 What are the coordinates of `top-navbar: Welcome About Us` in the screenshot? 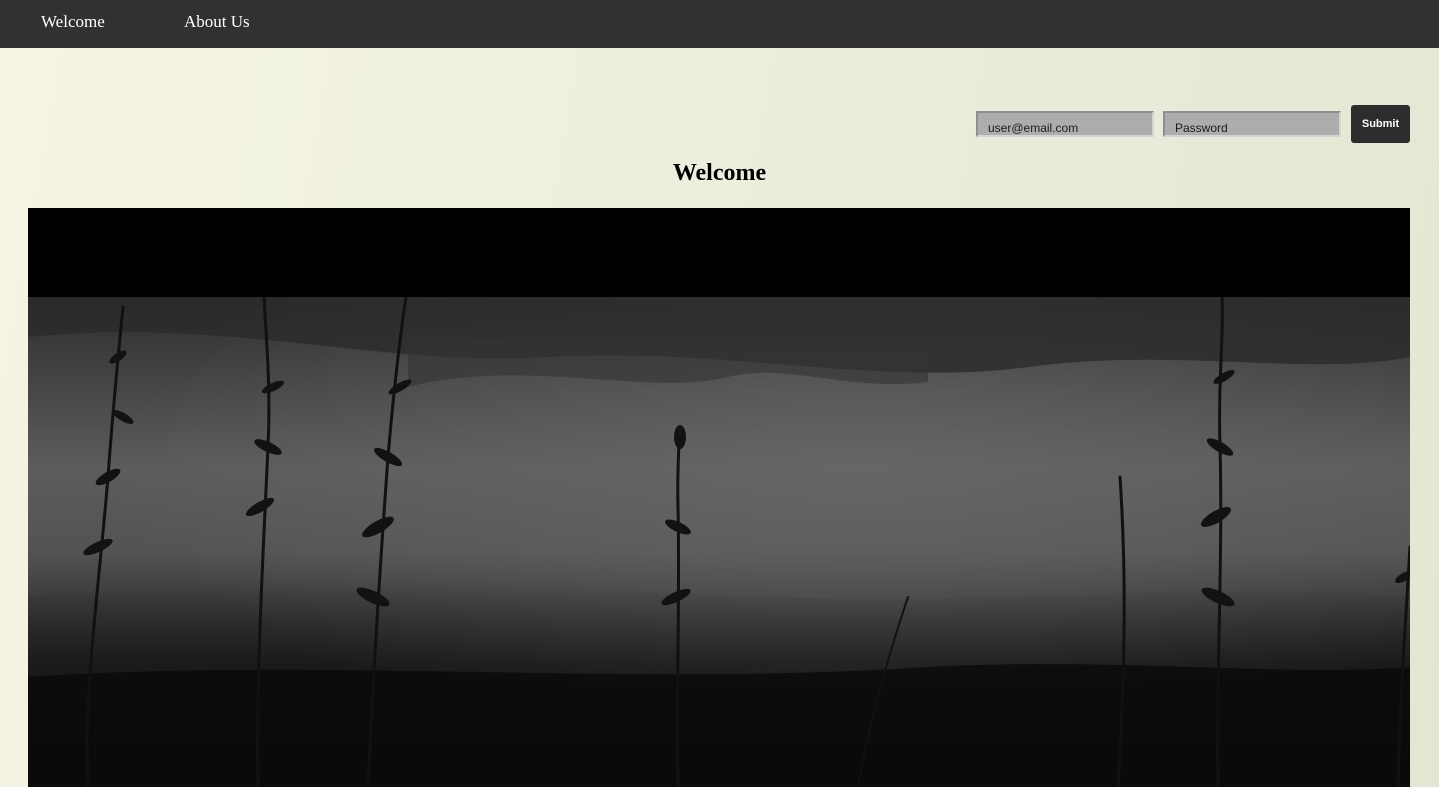 It's located at (719, 24).